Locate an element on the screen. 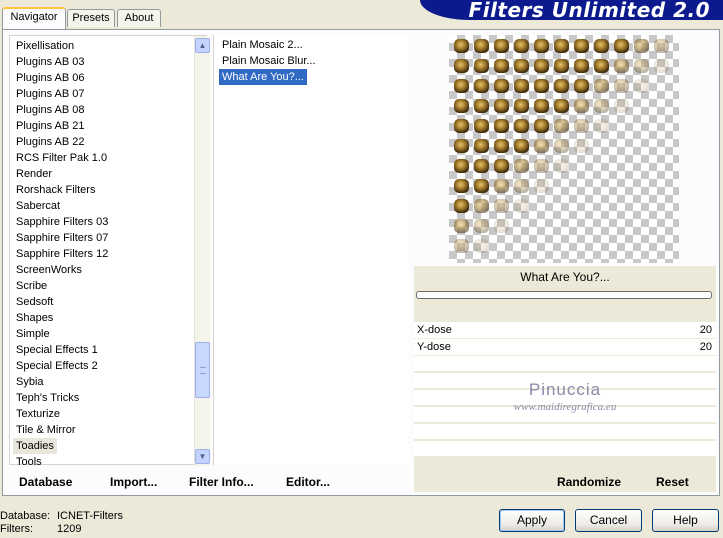 The width and height of the screenshot is (723, 538). parameter-row-x-dose: X-dose 20 is located at coordinates (565, 330).